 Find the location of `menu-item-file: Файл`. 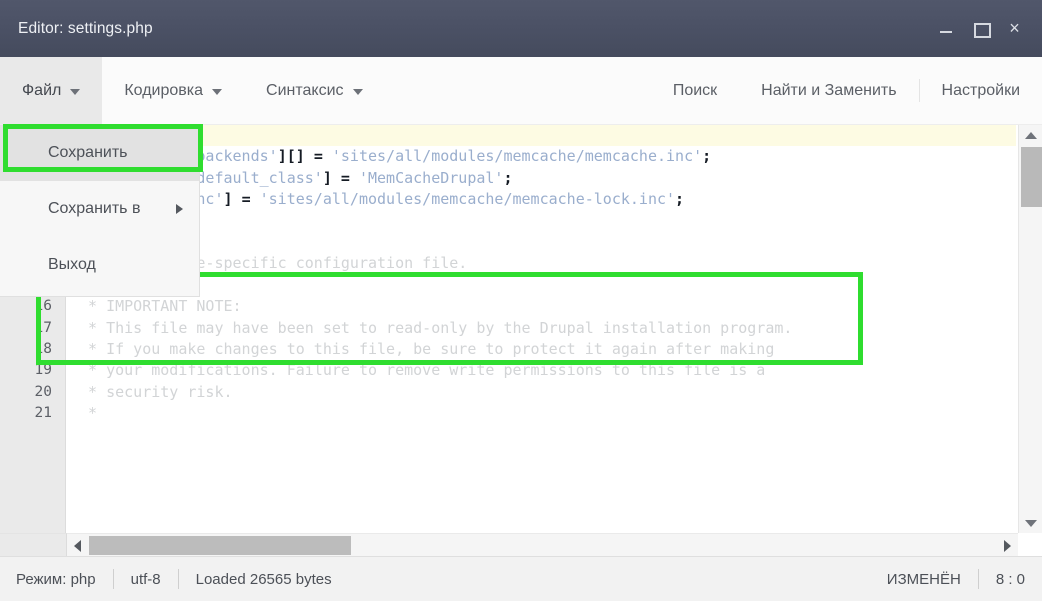

menu-item-file: Файл is located at coordinates (51, 90).